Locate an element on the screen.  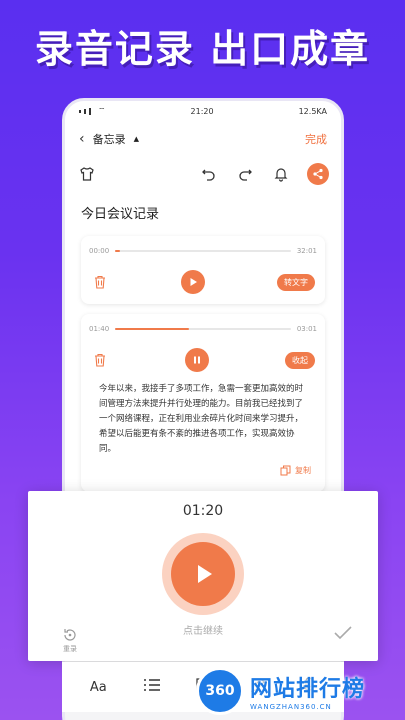
play-icon is located at coordinates (205, 574).